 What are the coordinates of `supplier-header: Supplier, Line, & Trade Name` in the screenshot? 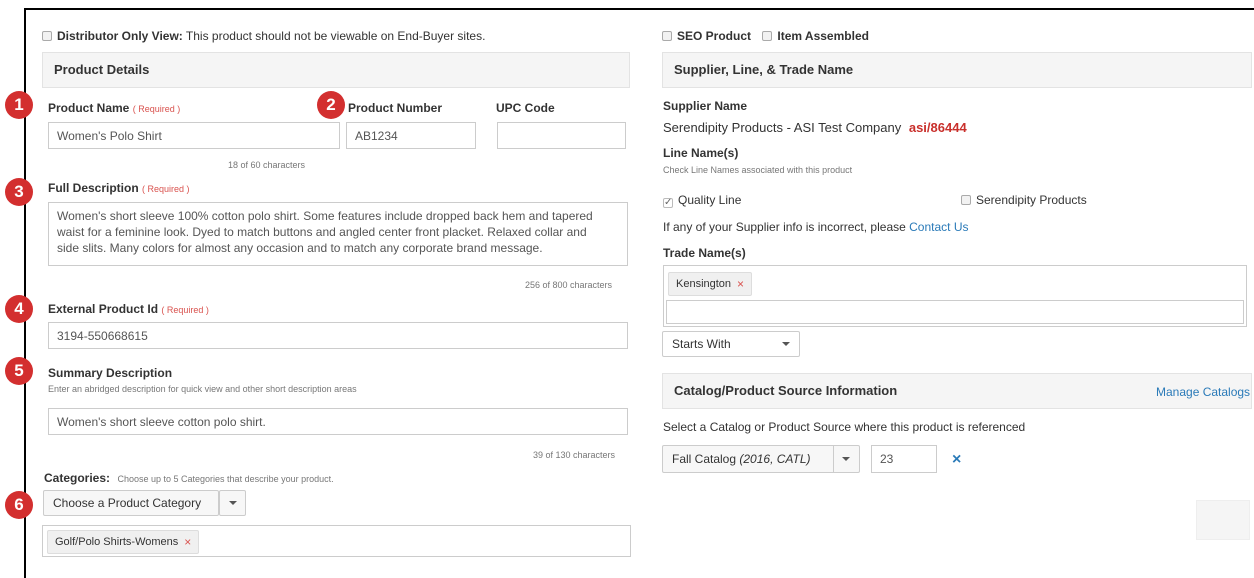 It's located at (957, 70).